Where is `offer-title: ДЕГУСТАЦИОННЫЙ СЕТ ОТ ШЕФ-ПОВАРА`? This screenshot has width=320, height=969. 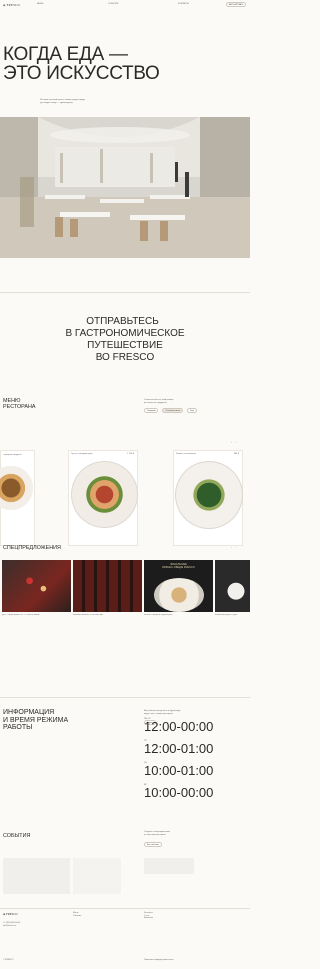
offer-title: ДЕГУСТАЦИОННЫЙ СЕТ ОТ ШЕФ-ПОВАРА is located at coordinates (21, 615).